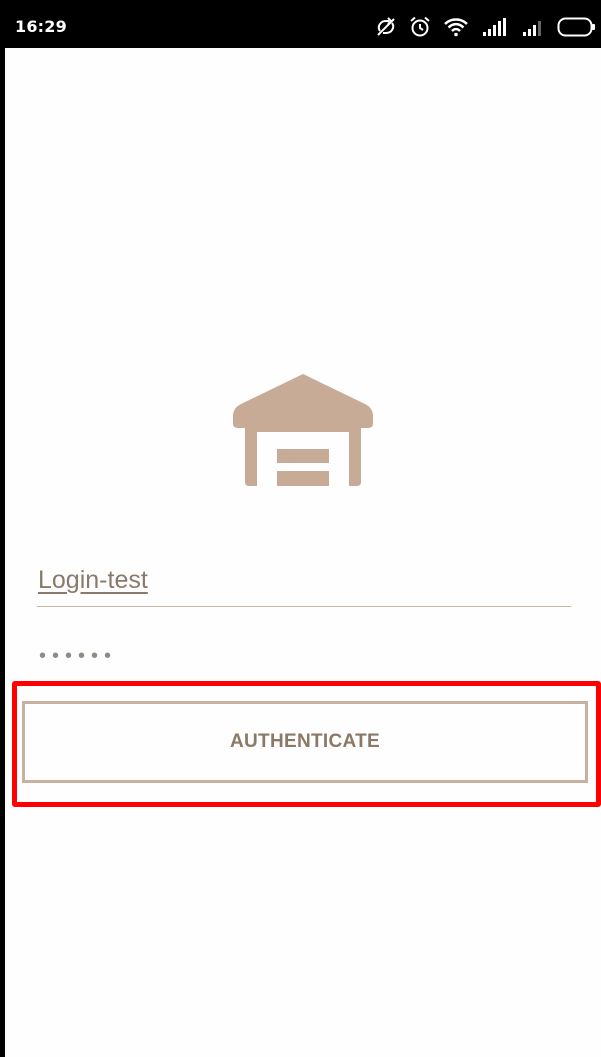 Image resolution: width=601 pixels, height=1057 pixels. Describe the element at coordinates (420, 27) in the screenshot. I see `alarm-icon` at that location.